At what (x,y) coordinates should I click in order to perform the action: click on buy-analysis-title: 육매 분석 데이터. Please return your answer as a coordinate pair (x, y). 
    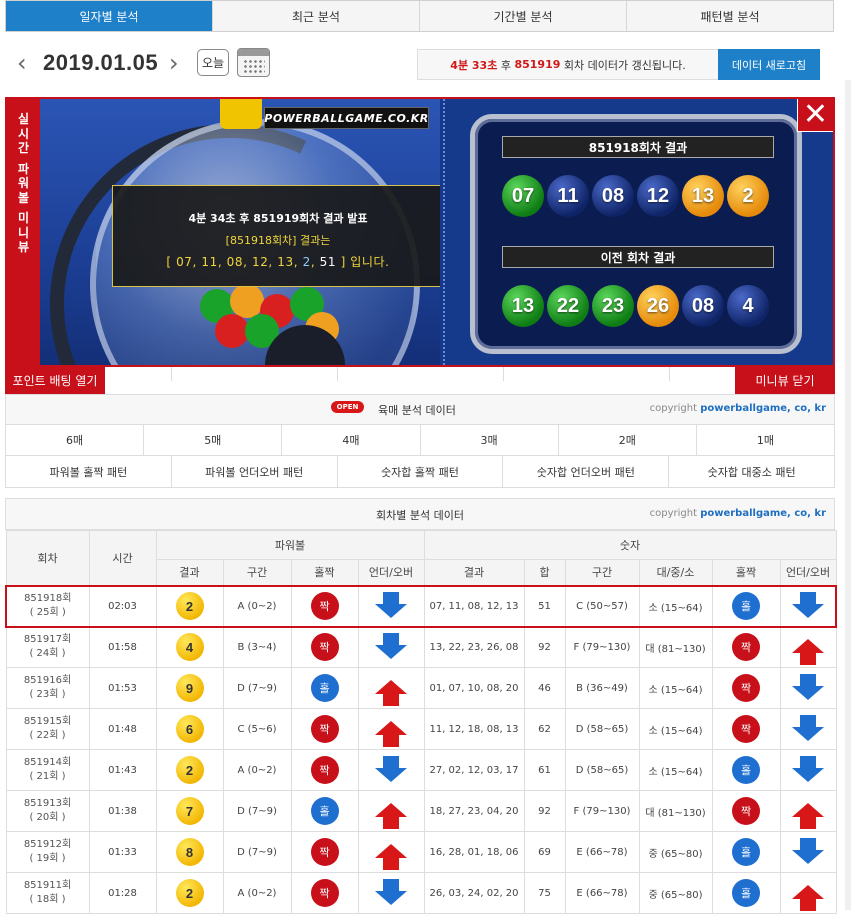
    Looking at the image, I should click on (417, 410).